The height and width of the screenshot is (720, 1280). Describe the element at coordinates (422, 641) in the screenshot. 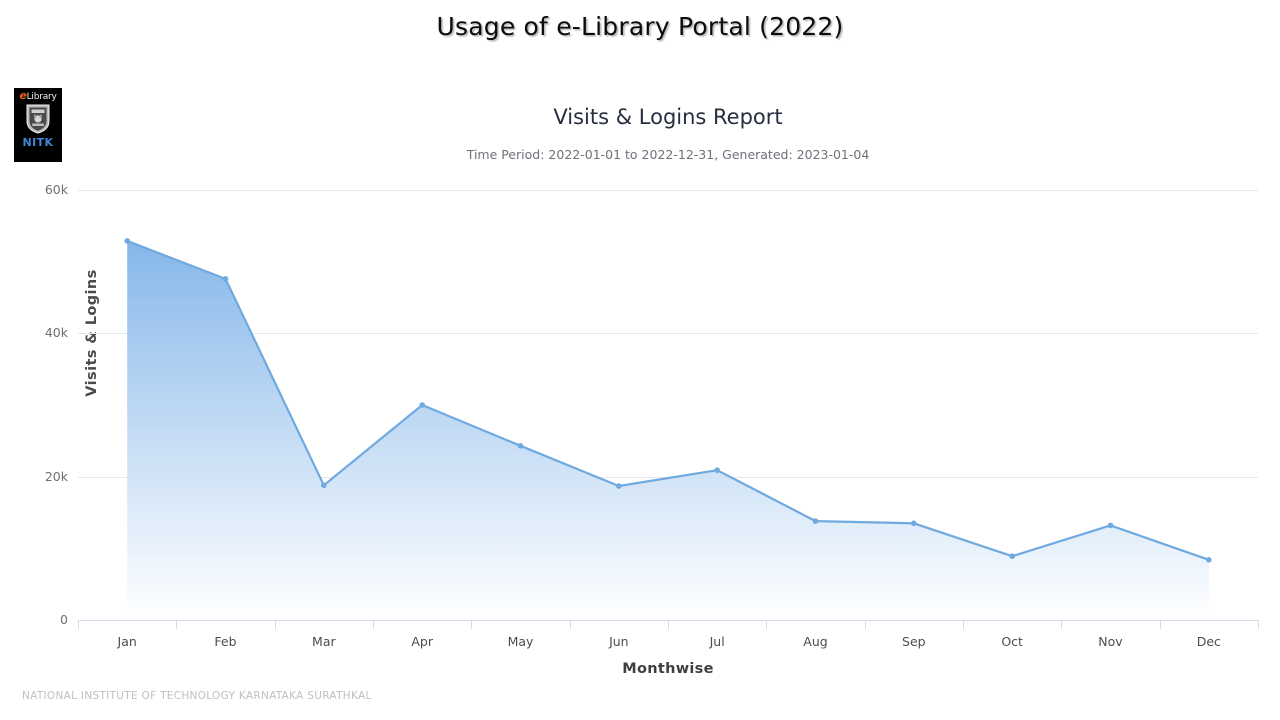

I see `x-axis-category-label: Apr` at that location.